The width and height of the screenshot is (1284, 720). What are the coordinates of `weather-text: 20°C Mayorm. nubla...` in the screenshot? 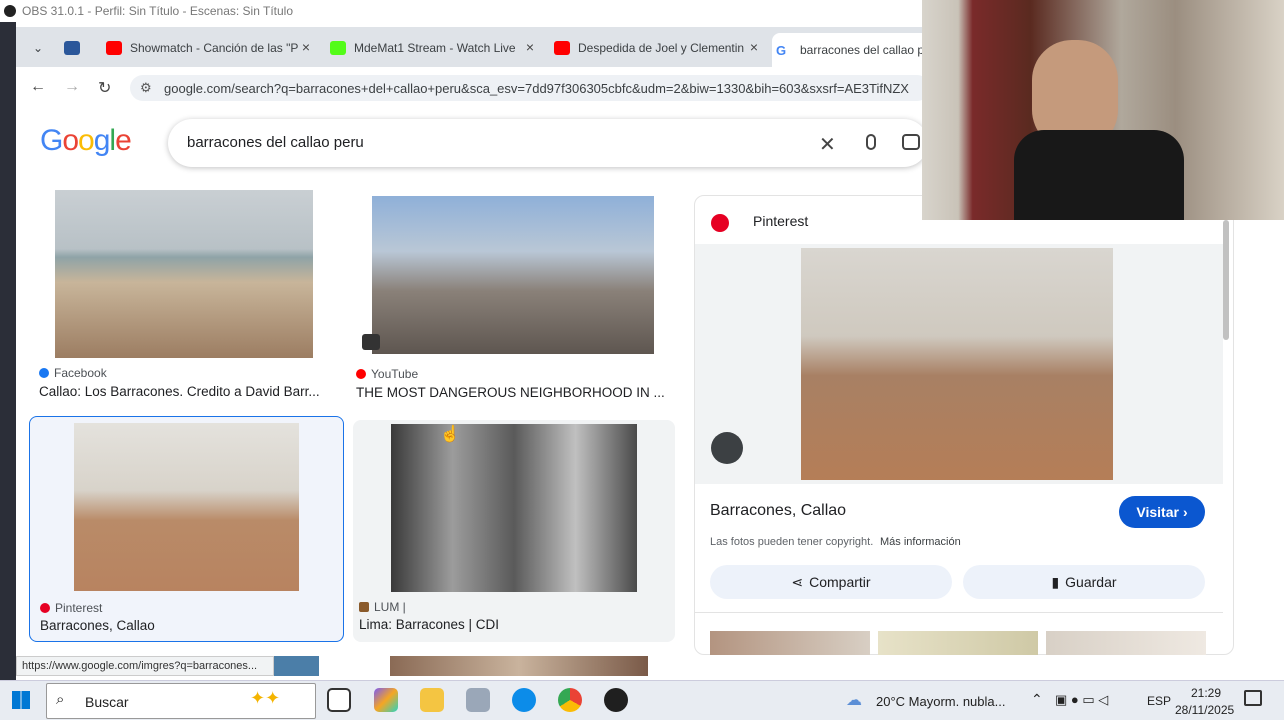 It's located at (940, 701).